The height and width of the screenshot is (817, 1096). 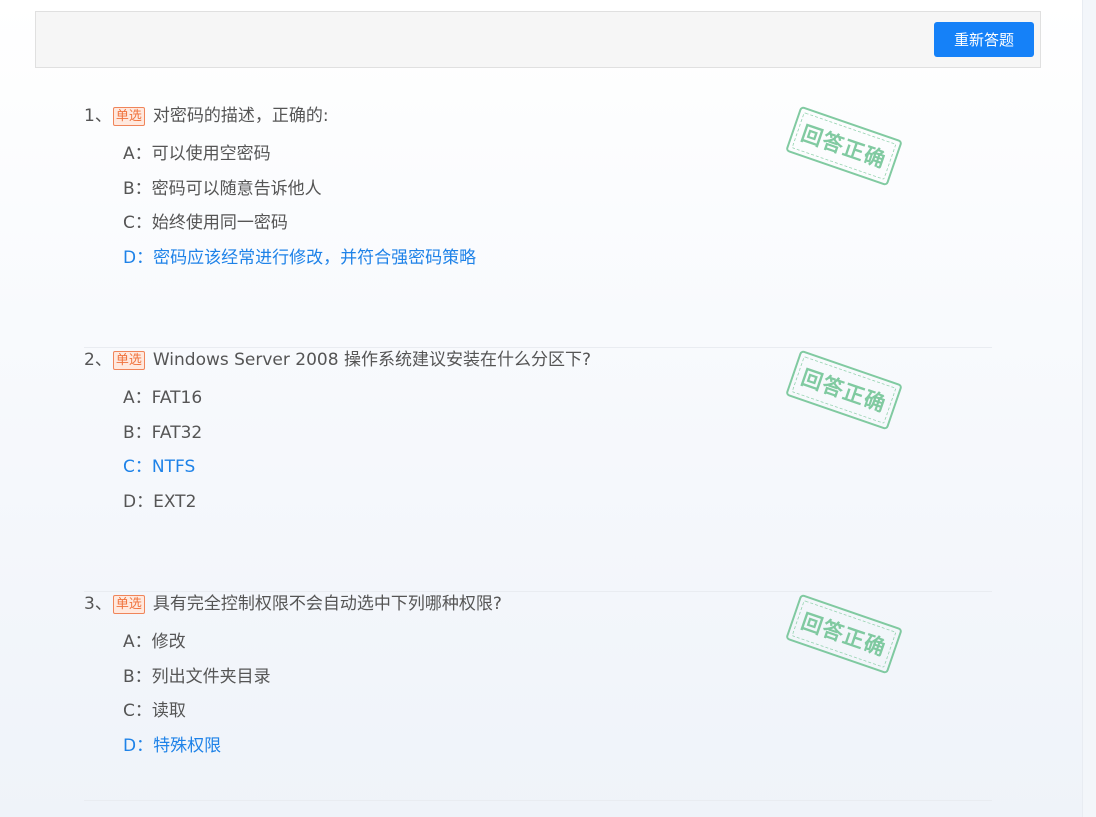 I want to click on option-d: D：密码应该经常进行修改，并符合强密码策略, so click(x=299, y=258).